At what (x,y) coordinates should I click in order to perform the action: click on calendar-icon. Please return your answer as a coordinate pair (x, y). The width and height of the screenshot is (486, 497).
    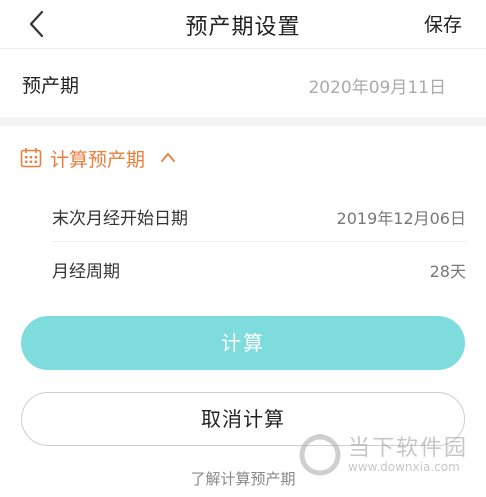
    Looking at the image, I should click on (31, 158).